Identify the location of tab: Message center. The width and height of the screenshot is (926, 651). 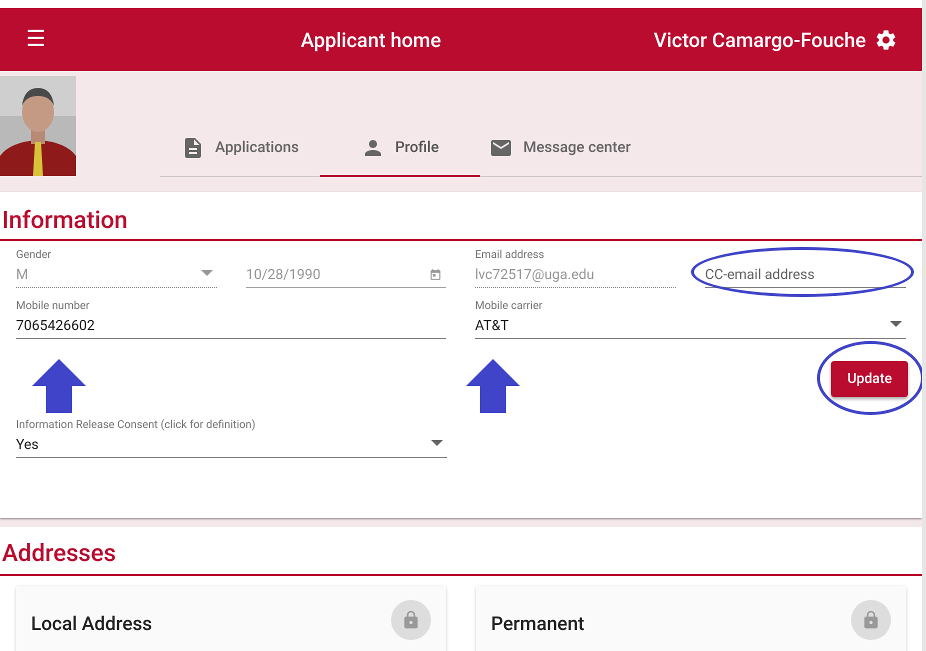
(560, 148).